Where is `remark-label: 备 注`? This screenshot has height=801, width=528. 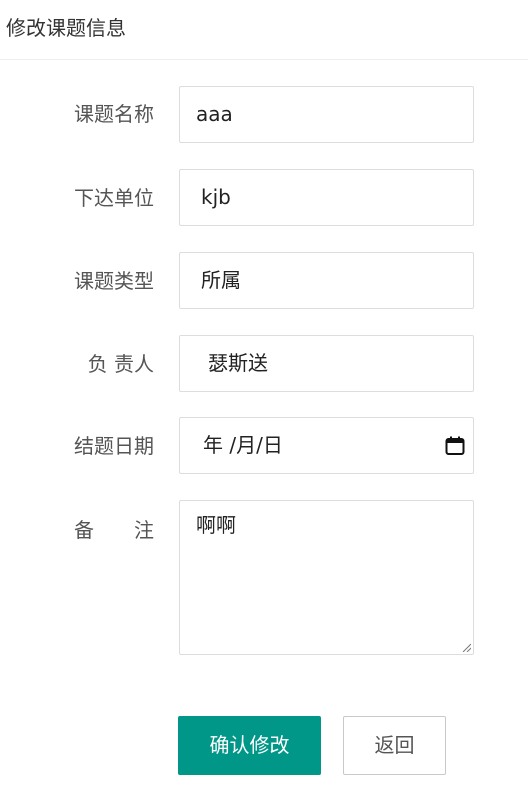 remark-label: 备 注 is located at coordinates (114, 530).